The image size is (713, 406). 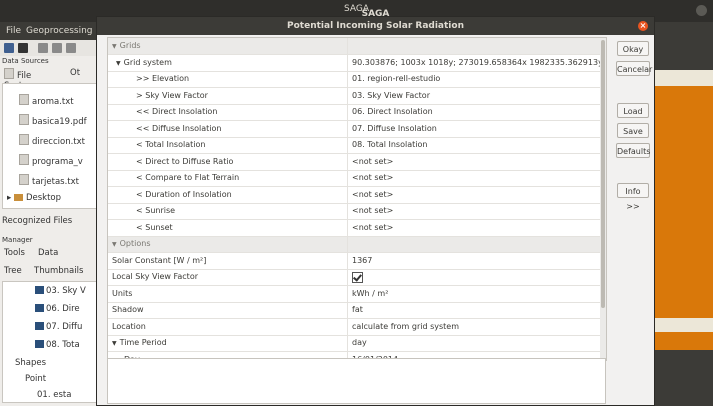 I want to click on parameter-row: < Compare to Flat Terrain <not set>, so click(x=357, y=178).